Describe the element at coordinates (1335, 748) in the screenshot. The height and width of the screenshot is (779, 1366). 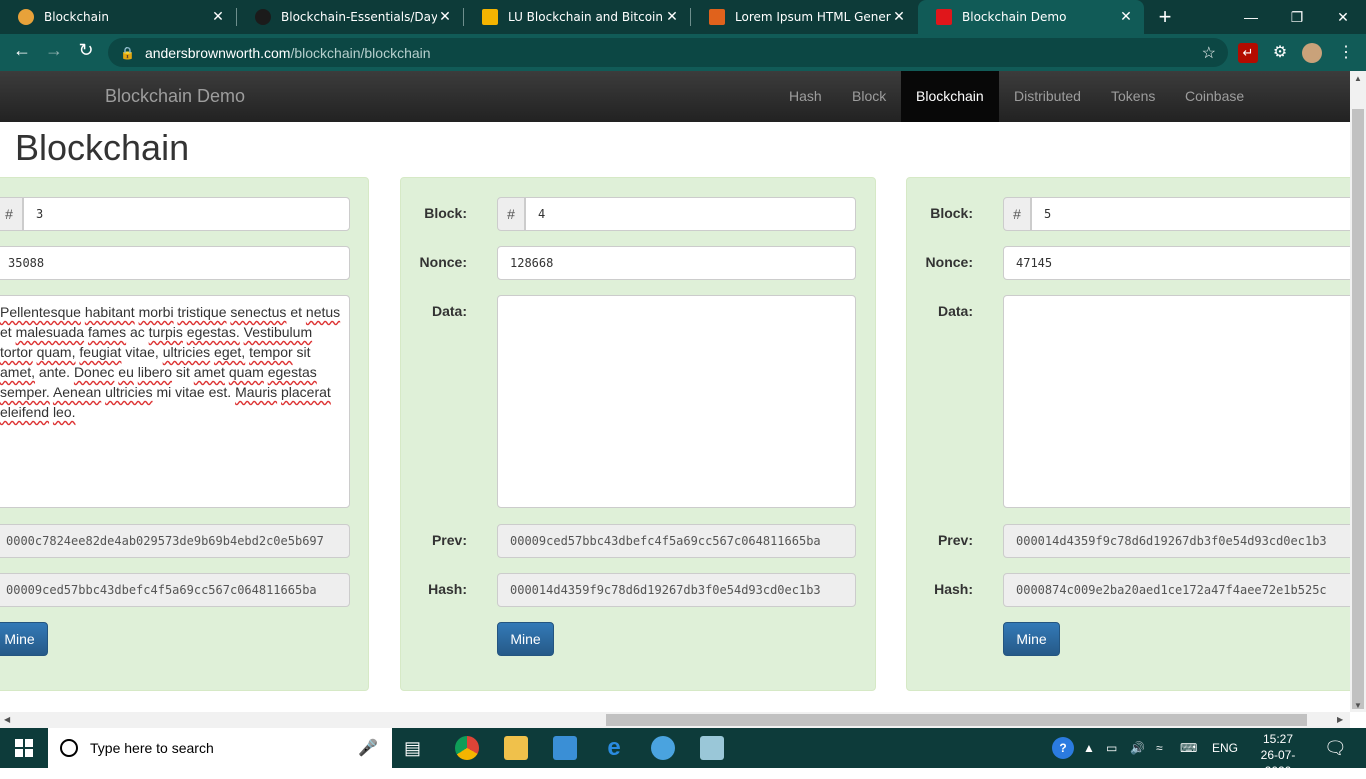
I see `notifications-icon: 🗨` at that location.